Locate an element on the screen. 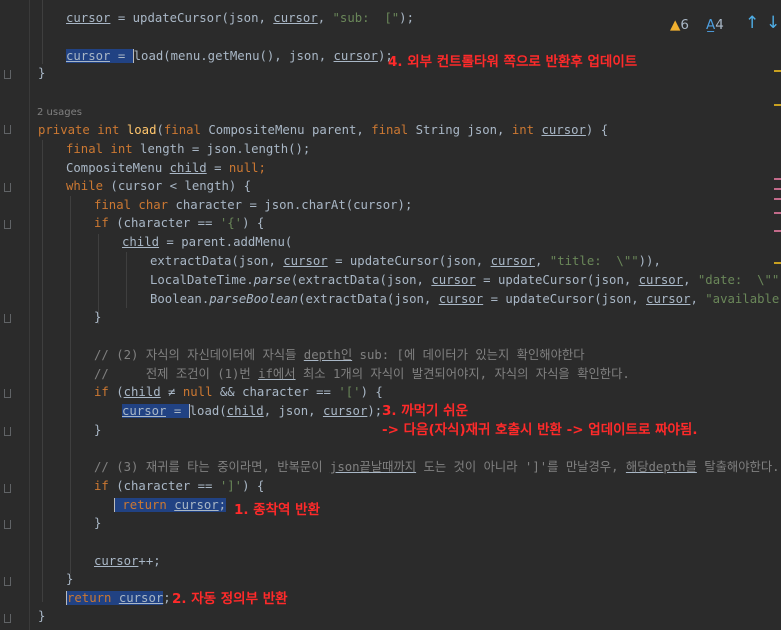 Image resolution: width=781 pixels, height=630 pixels. code-line: if (child ≠ null && character == '[') { is located at coordinates (238, 392).